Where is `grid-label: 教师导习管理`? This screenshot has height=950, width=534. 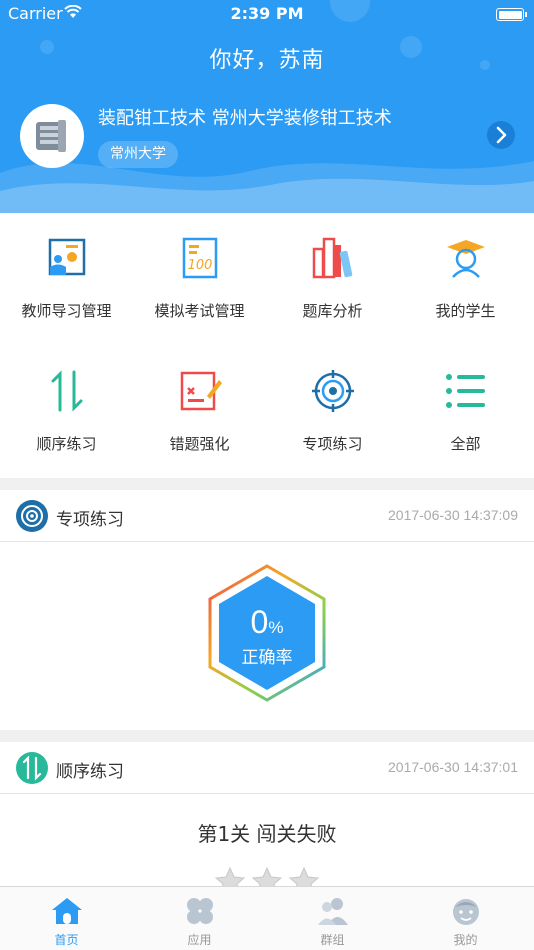
grid-label: 教师导习管理 is located at coordinates (66, 311).